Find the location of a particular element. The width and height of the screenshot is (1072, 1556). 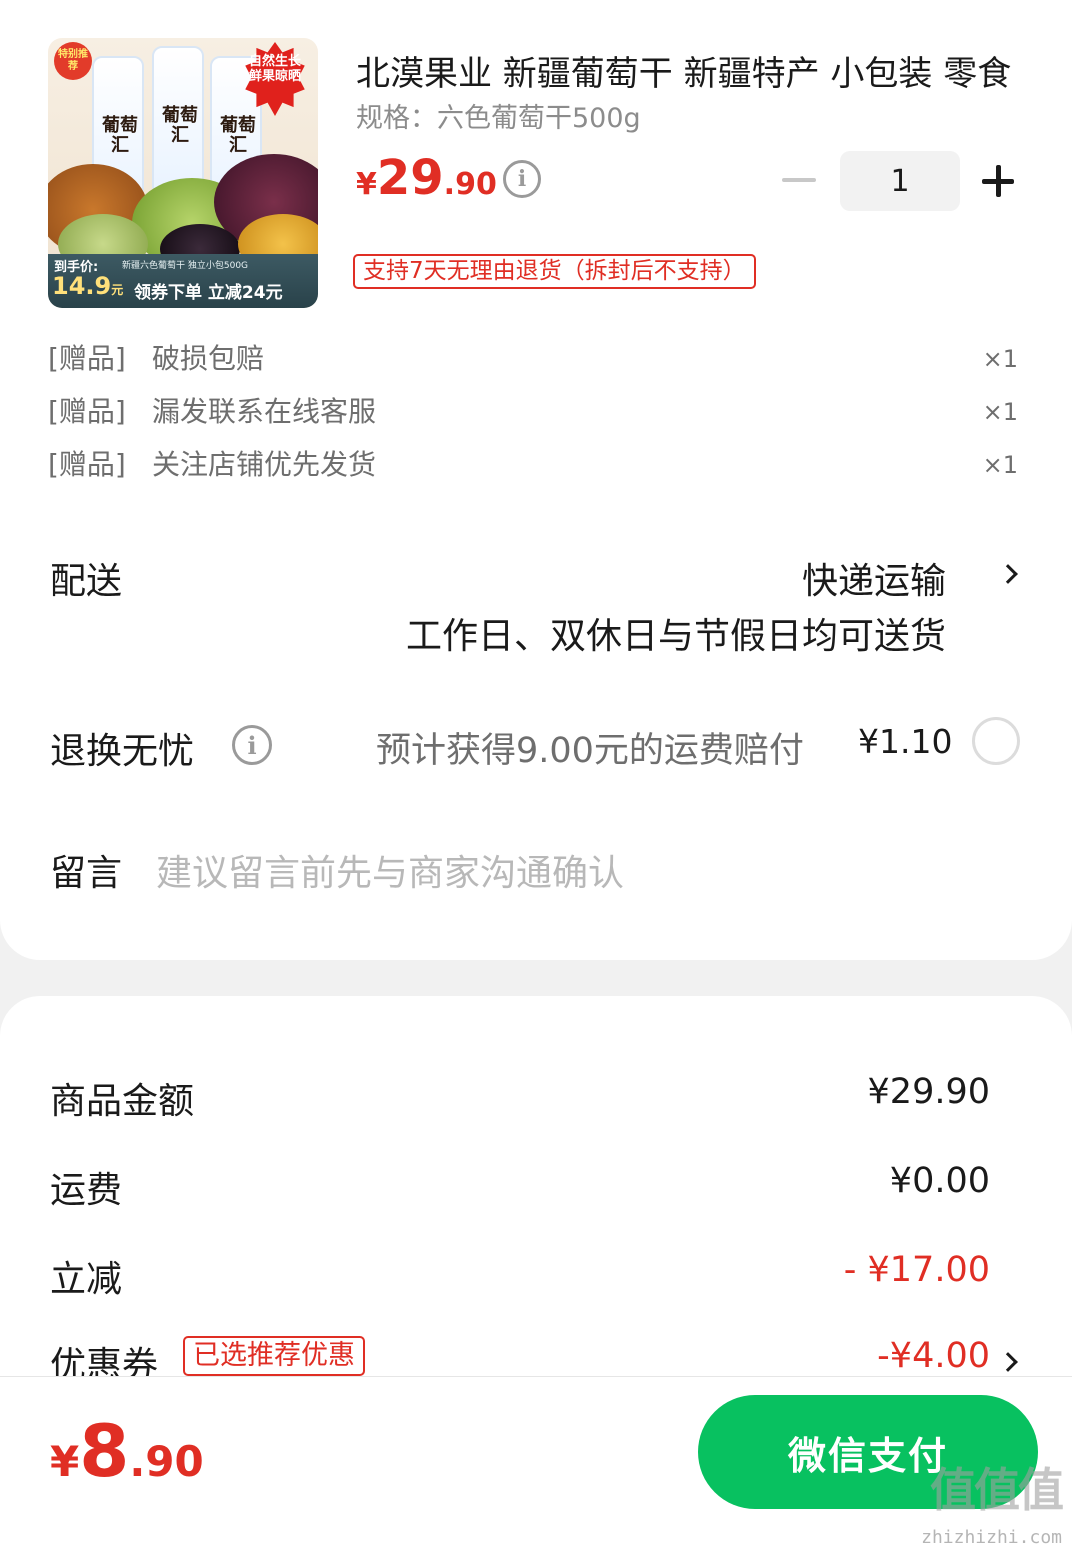

banner-subtitle: 新疆六色葡萄干 独立小包500G is located at coordinates (185, 266).